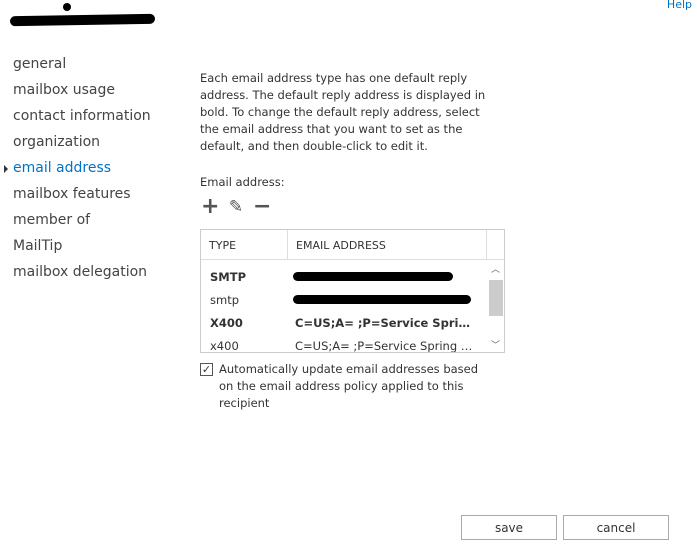 The image size is (697, 546). I want to click on email-address-label: Email address:, so click(242, 182).